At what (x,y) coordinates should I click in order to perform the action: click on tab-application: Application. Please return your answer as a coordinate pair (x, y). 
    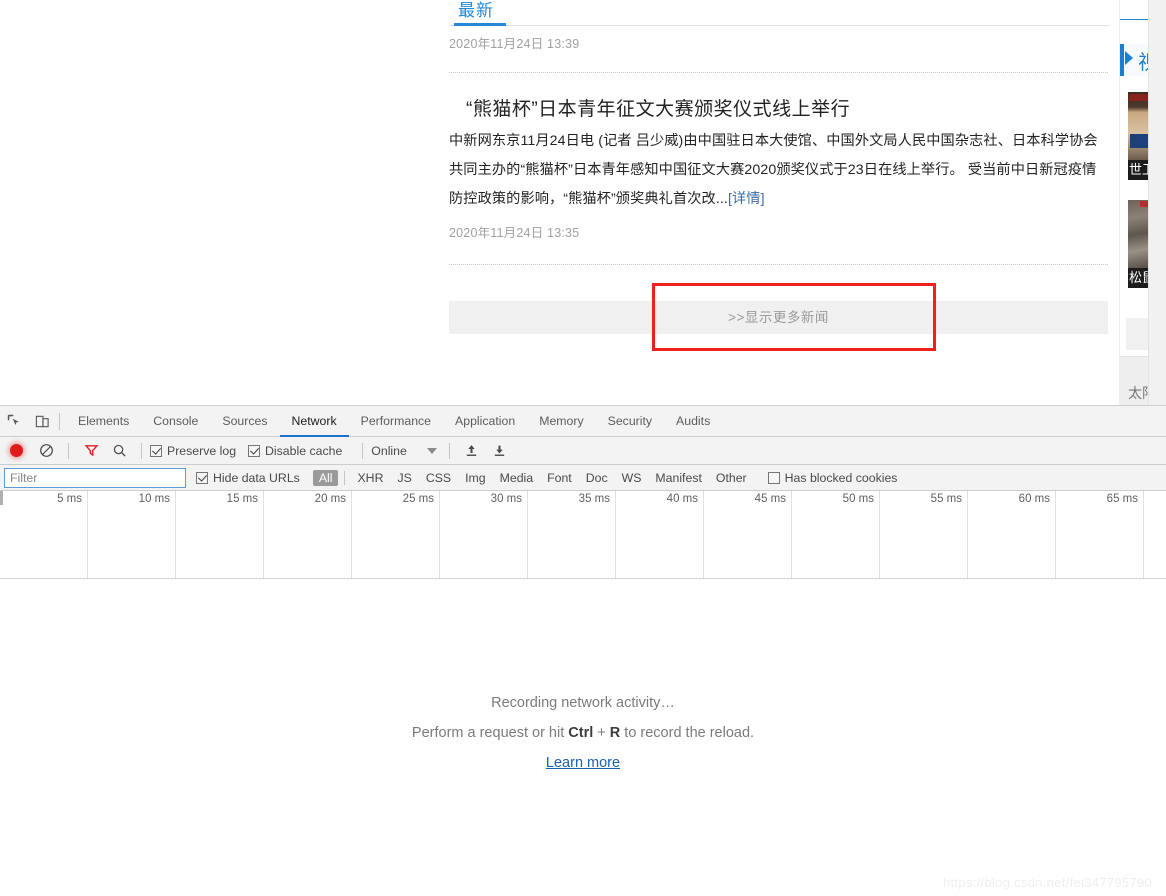
    Looking at the image, I should click on (485, 421).